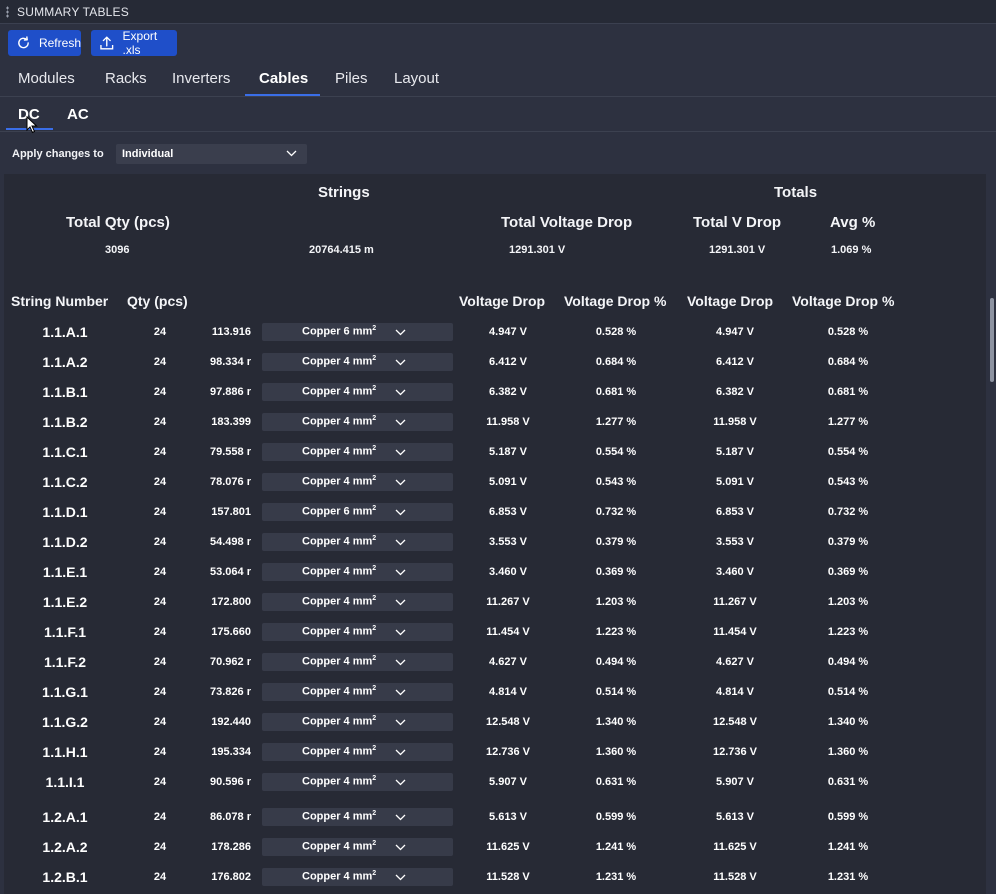 Image resolution: width=996 pixels, height=894 pixels. Describe the element at coordinates (230, 542) in the screenshot. I see `length-cell: 54.498 r` at that location.